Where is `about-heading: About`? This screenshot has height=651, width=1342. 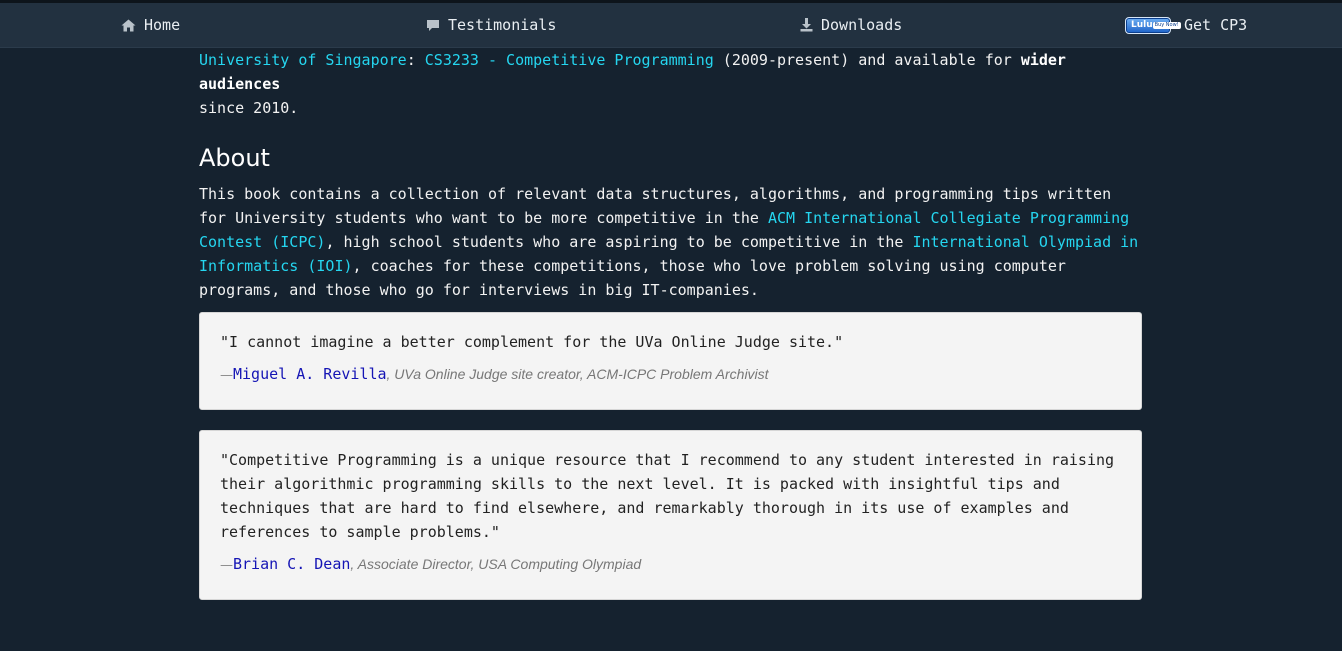 about-heading: About is located at coordinates (234, 158).